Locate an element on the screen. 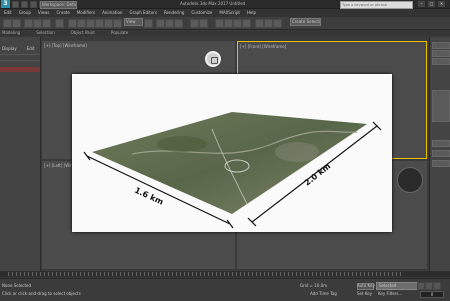 This screenshot has height=301, width=450. material-editor-icon is located at coordinates (246, 23).